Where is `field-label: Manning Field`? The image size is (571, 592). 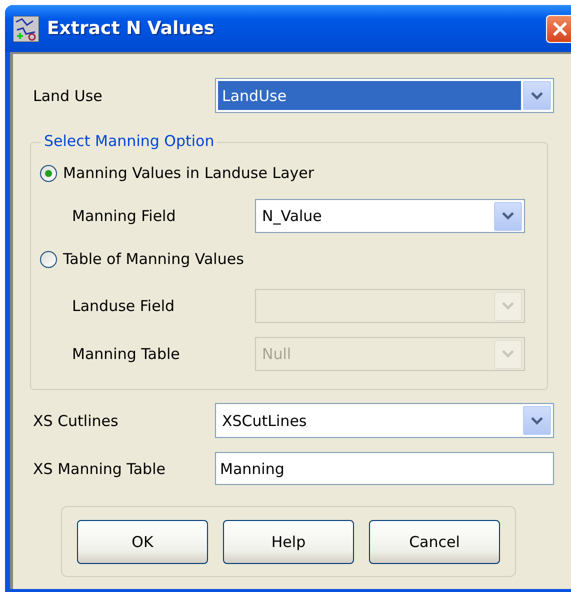 field-label: Manning Field is located at coordinates (124, 216).